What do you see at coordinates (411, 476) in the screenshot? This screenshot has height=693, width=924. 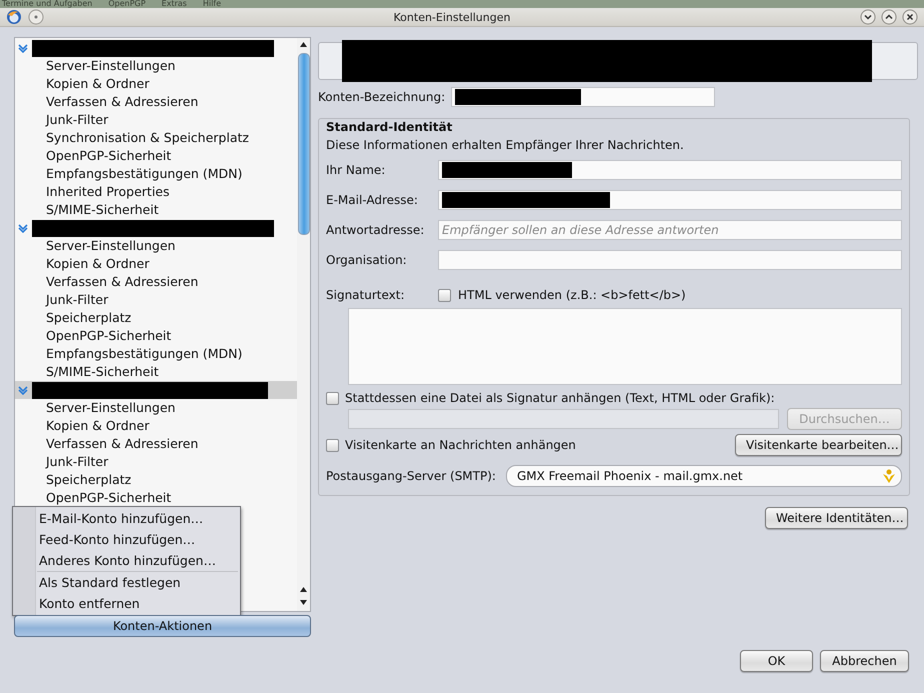 I see `field-label: Postausgang-Server (SMTP):` at bounding box center [411, 476].